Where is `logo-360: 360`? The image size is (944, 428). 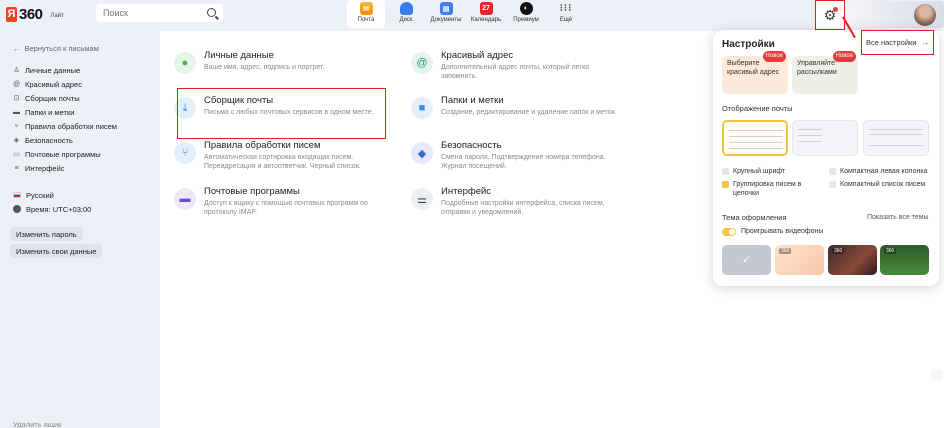 logo-360: 360 is located at coordinates (31, 14).